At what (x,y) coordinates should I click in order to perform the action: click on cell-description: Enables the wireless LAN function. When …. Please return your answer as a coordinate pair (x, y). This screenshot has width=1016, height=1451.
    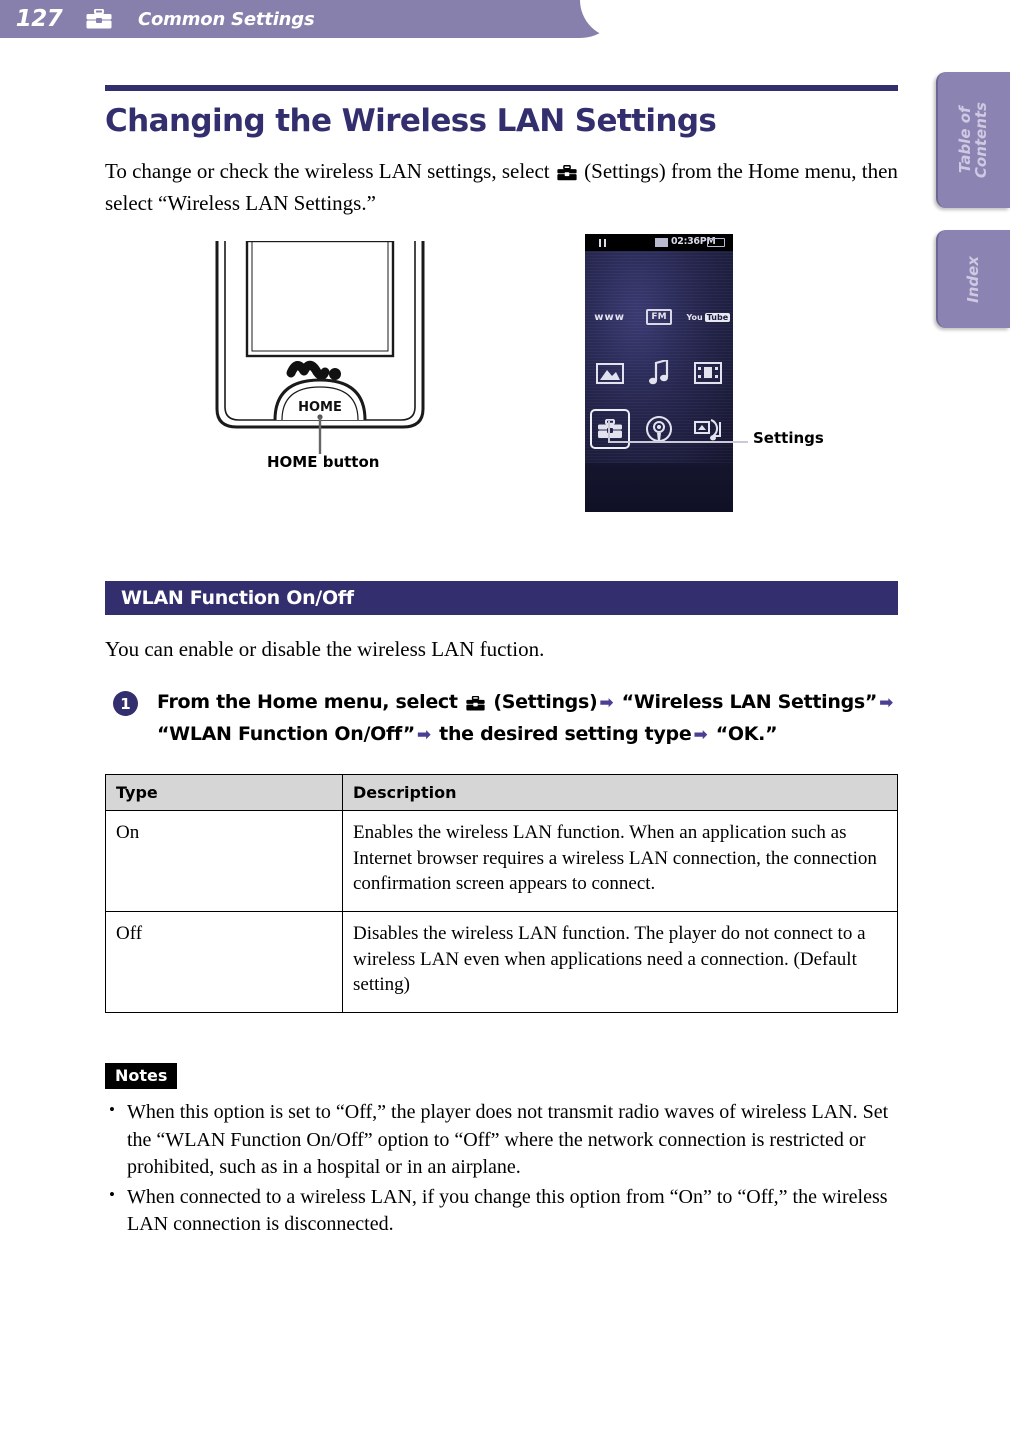
    Looking at the image, I should click on (620, 861).